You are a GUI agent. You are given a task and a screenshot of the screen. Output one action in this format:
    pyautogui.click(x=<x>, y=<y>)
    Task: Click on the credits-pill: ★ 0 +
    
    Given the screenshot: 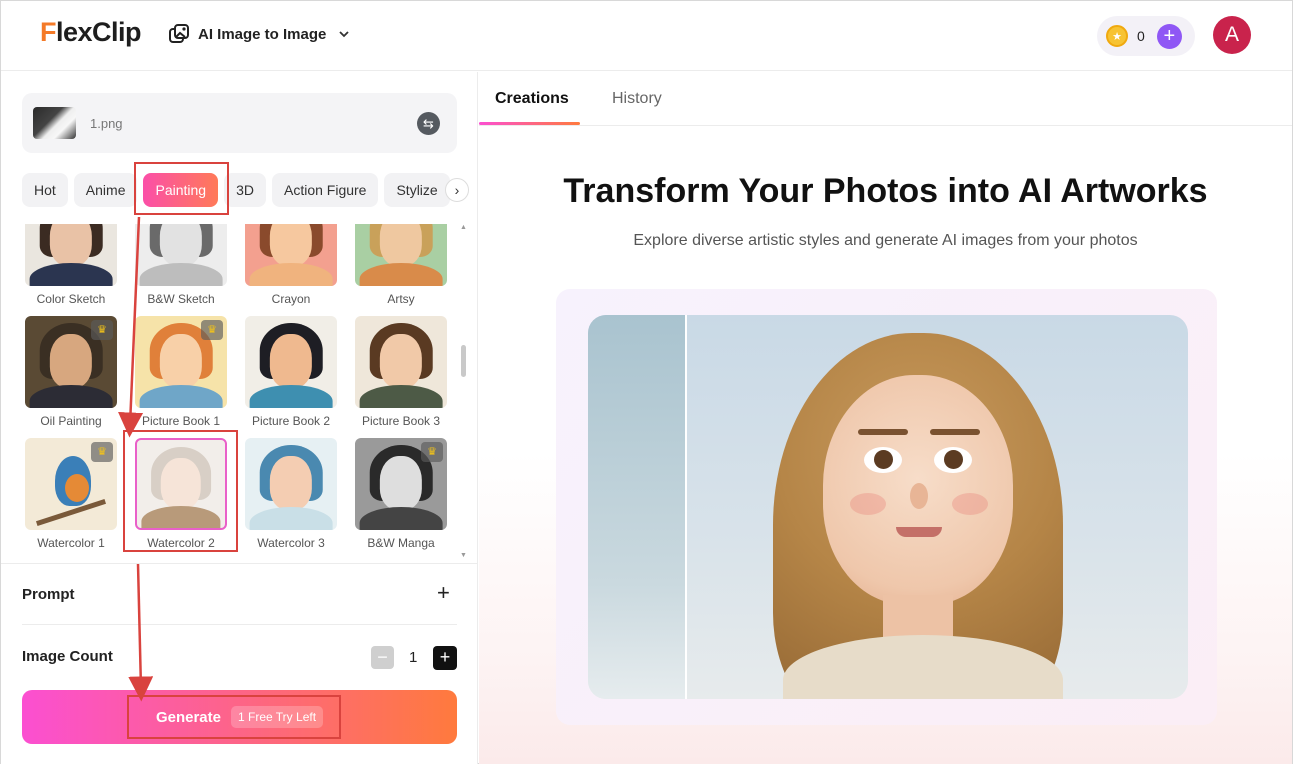 What is the action you would take?
    pyautogui.click(x=1146, y=36)
    